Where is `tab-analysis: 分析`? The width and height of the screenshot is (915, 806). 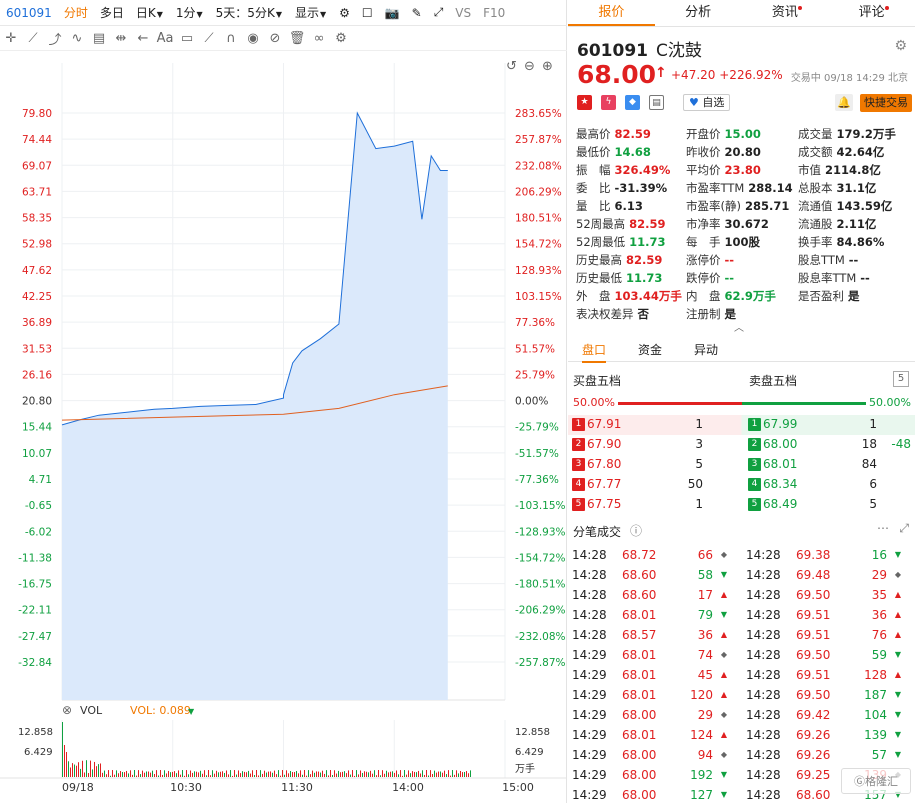 tab-analysis: 分析 is located at coordinates (698, 13).